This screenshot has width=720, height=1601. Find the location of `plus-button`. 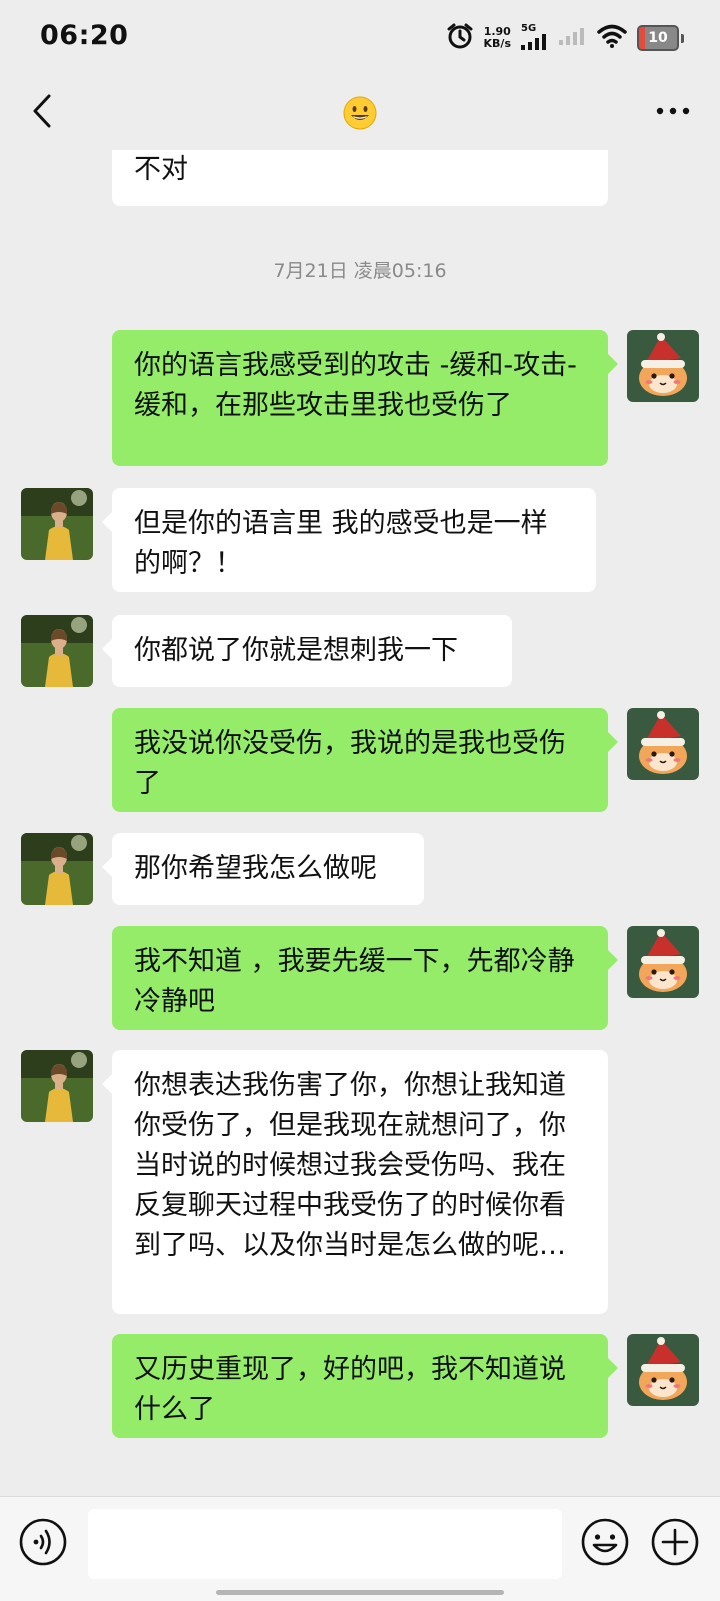

plus-button is located at coordinates (675, 1542).